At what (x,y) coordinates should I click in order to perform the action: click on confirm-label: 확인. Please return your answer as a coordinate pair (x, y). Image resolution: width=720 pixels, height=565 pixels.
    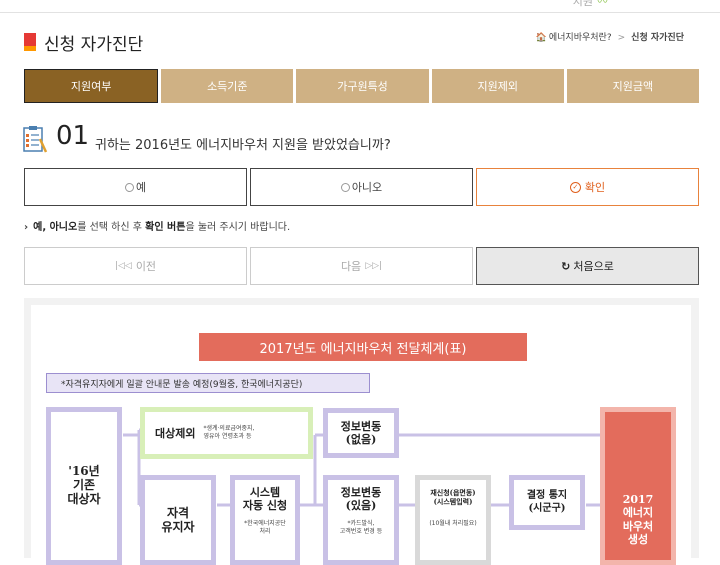
    Looking at the image, I should click on (595, 187).